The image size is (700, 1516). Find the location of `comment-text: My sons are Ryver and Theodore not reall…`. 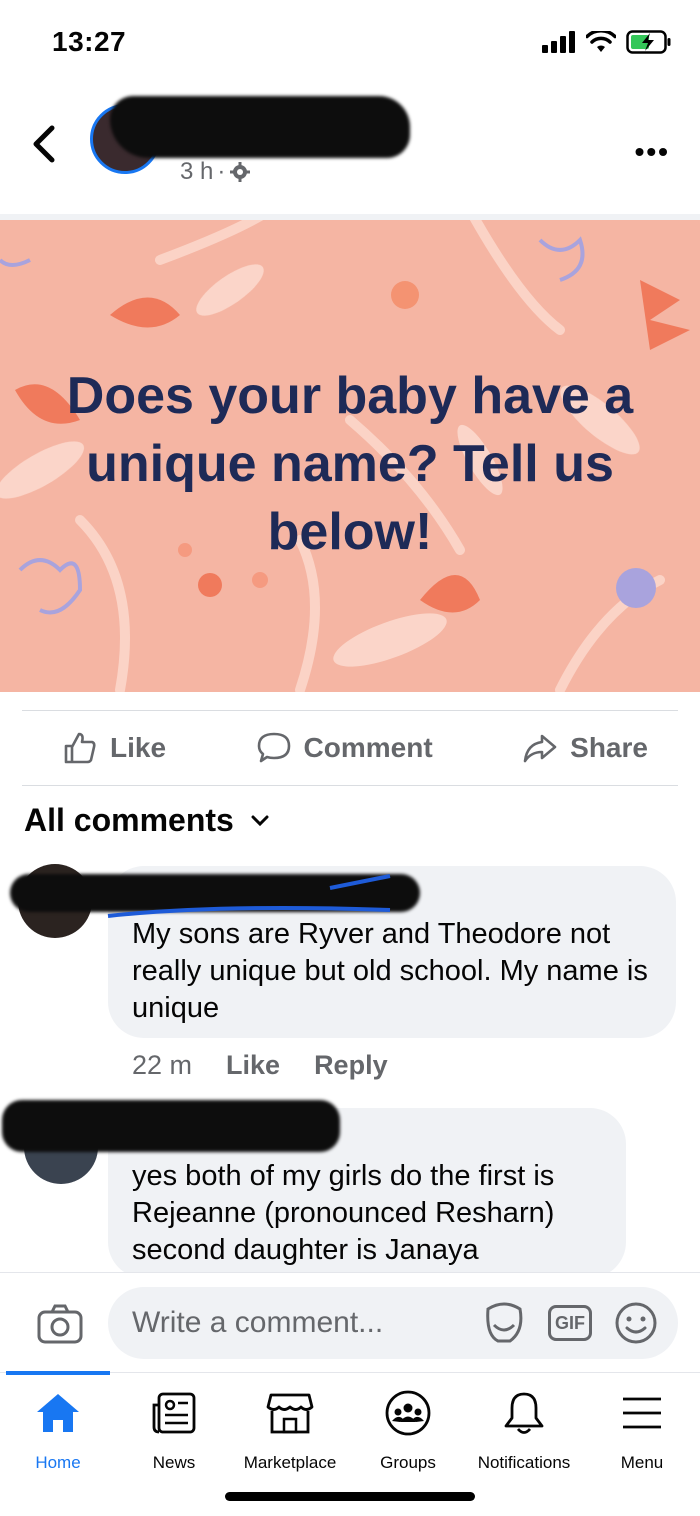

comment-text: My sons are Ryver and Theodore not reall… is located at coordinates (390, 971).